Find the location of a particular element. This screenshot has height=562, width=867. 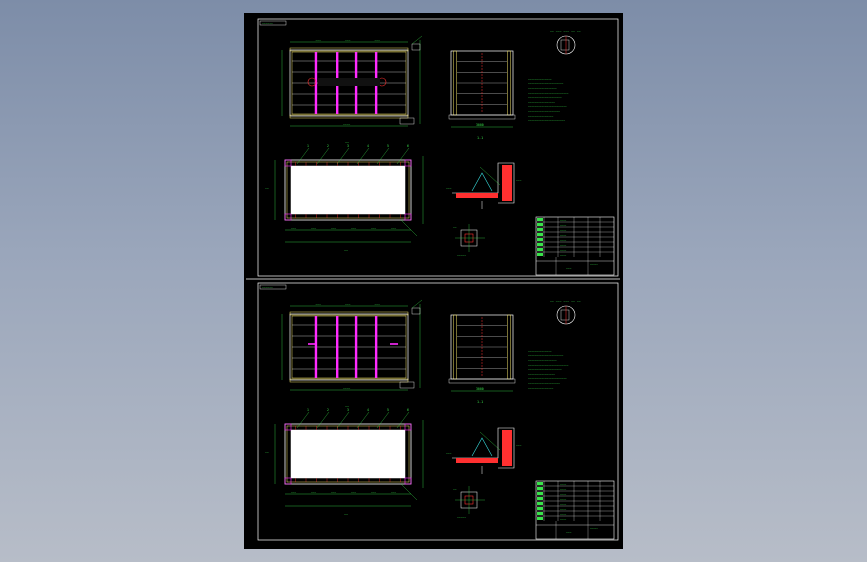

note-line: ~~~~~~~~~~~~~~ is located at coordinates (540, 79).